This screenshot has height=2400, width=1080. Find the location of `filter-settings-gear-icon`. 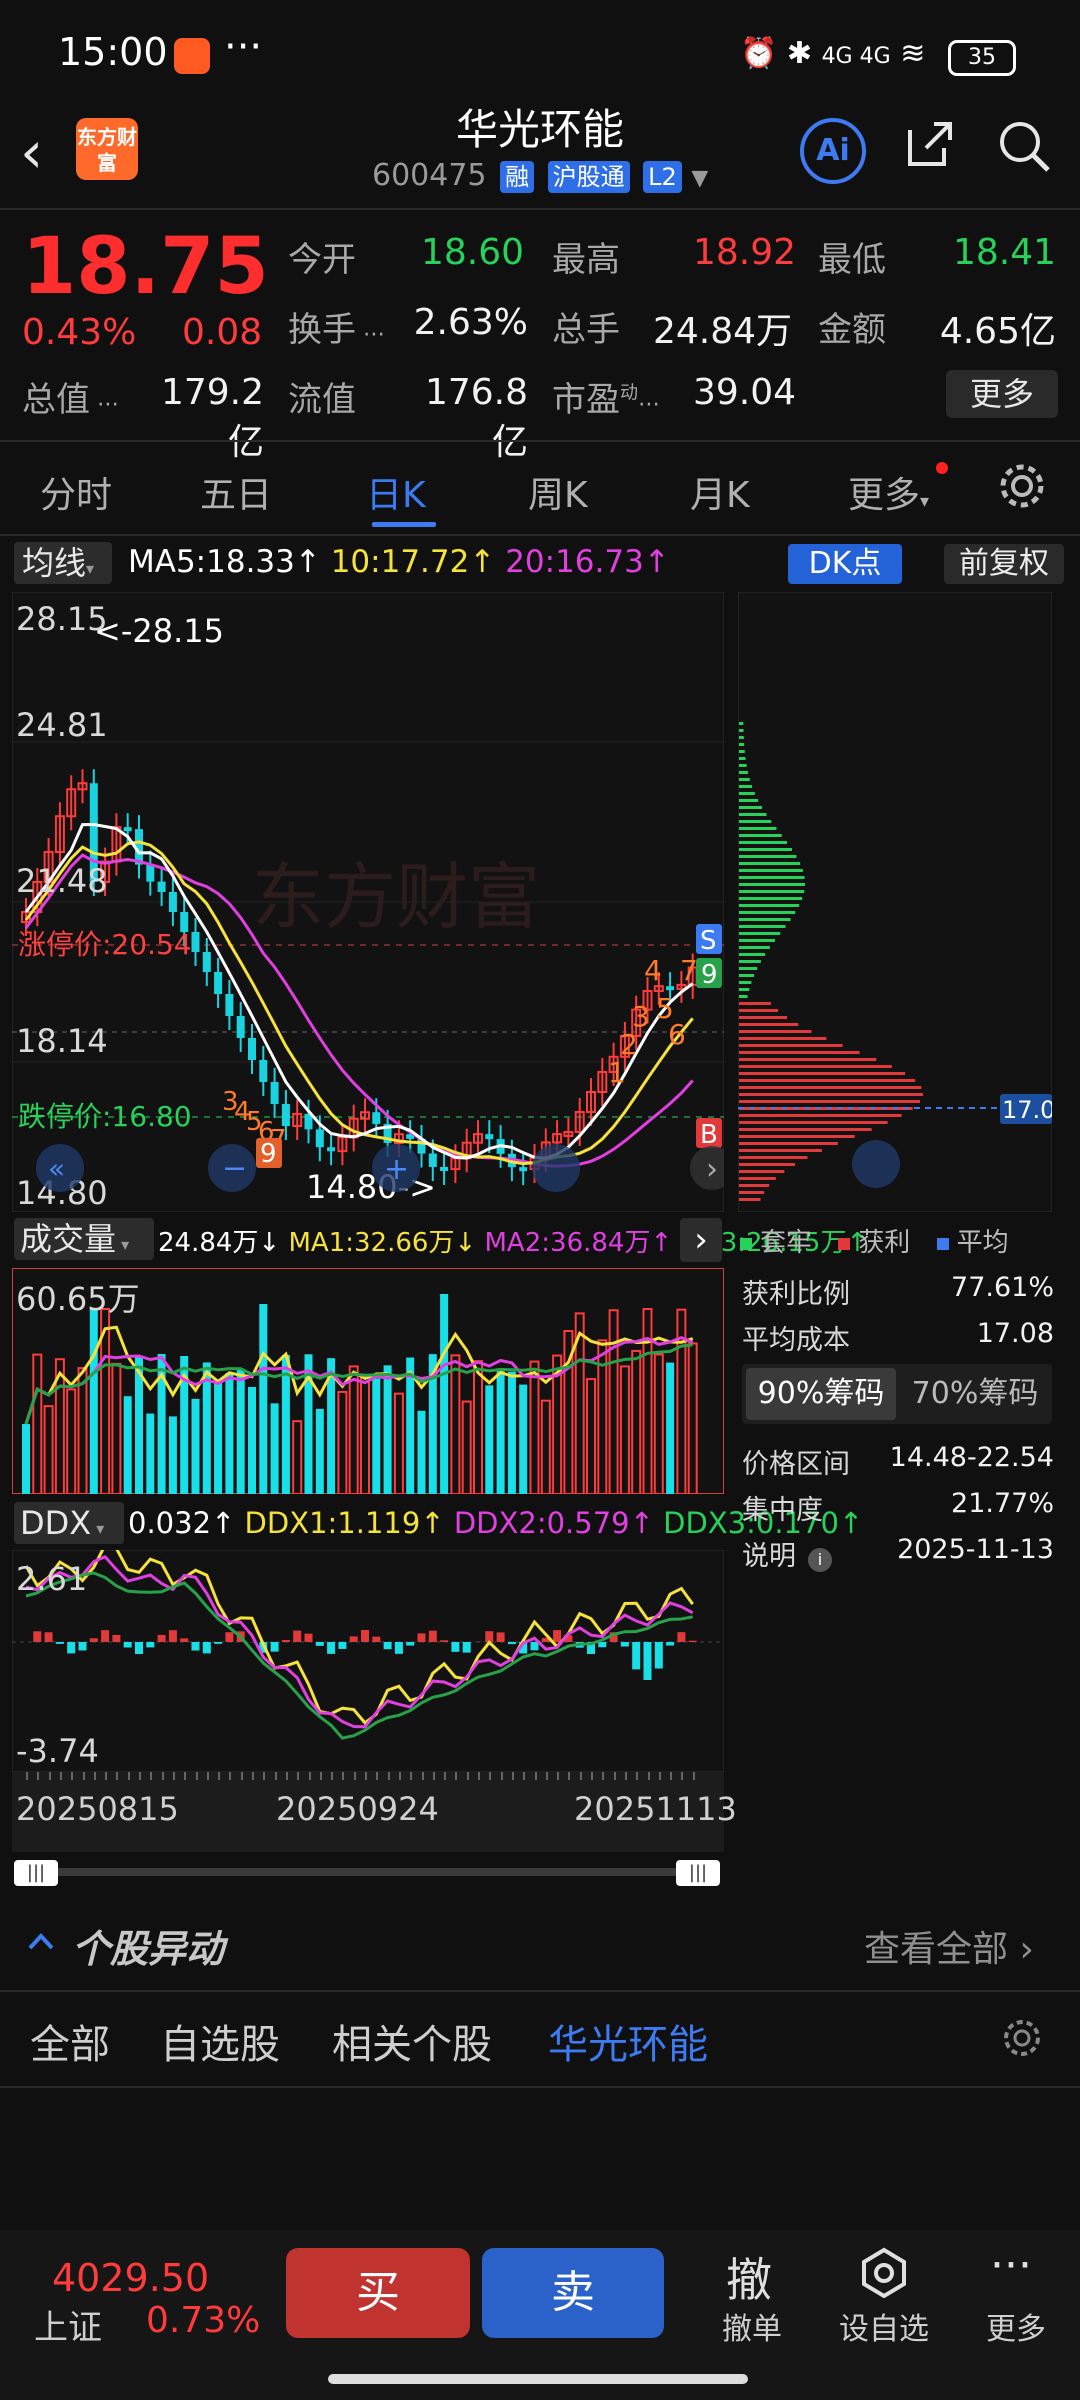

filter-settings-gear-icon is located at coordinates (1022, 2038).